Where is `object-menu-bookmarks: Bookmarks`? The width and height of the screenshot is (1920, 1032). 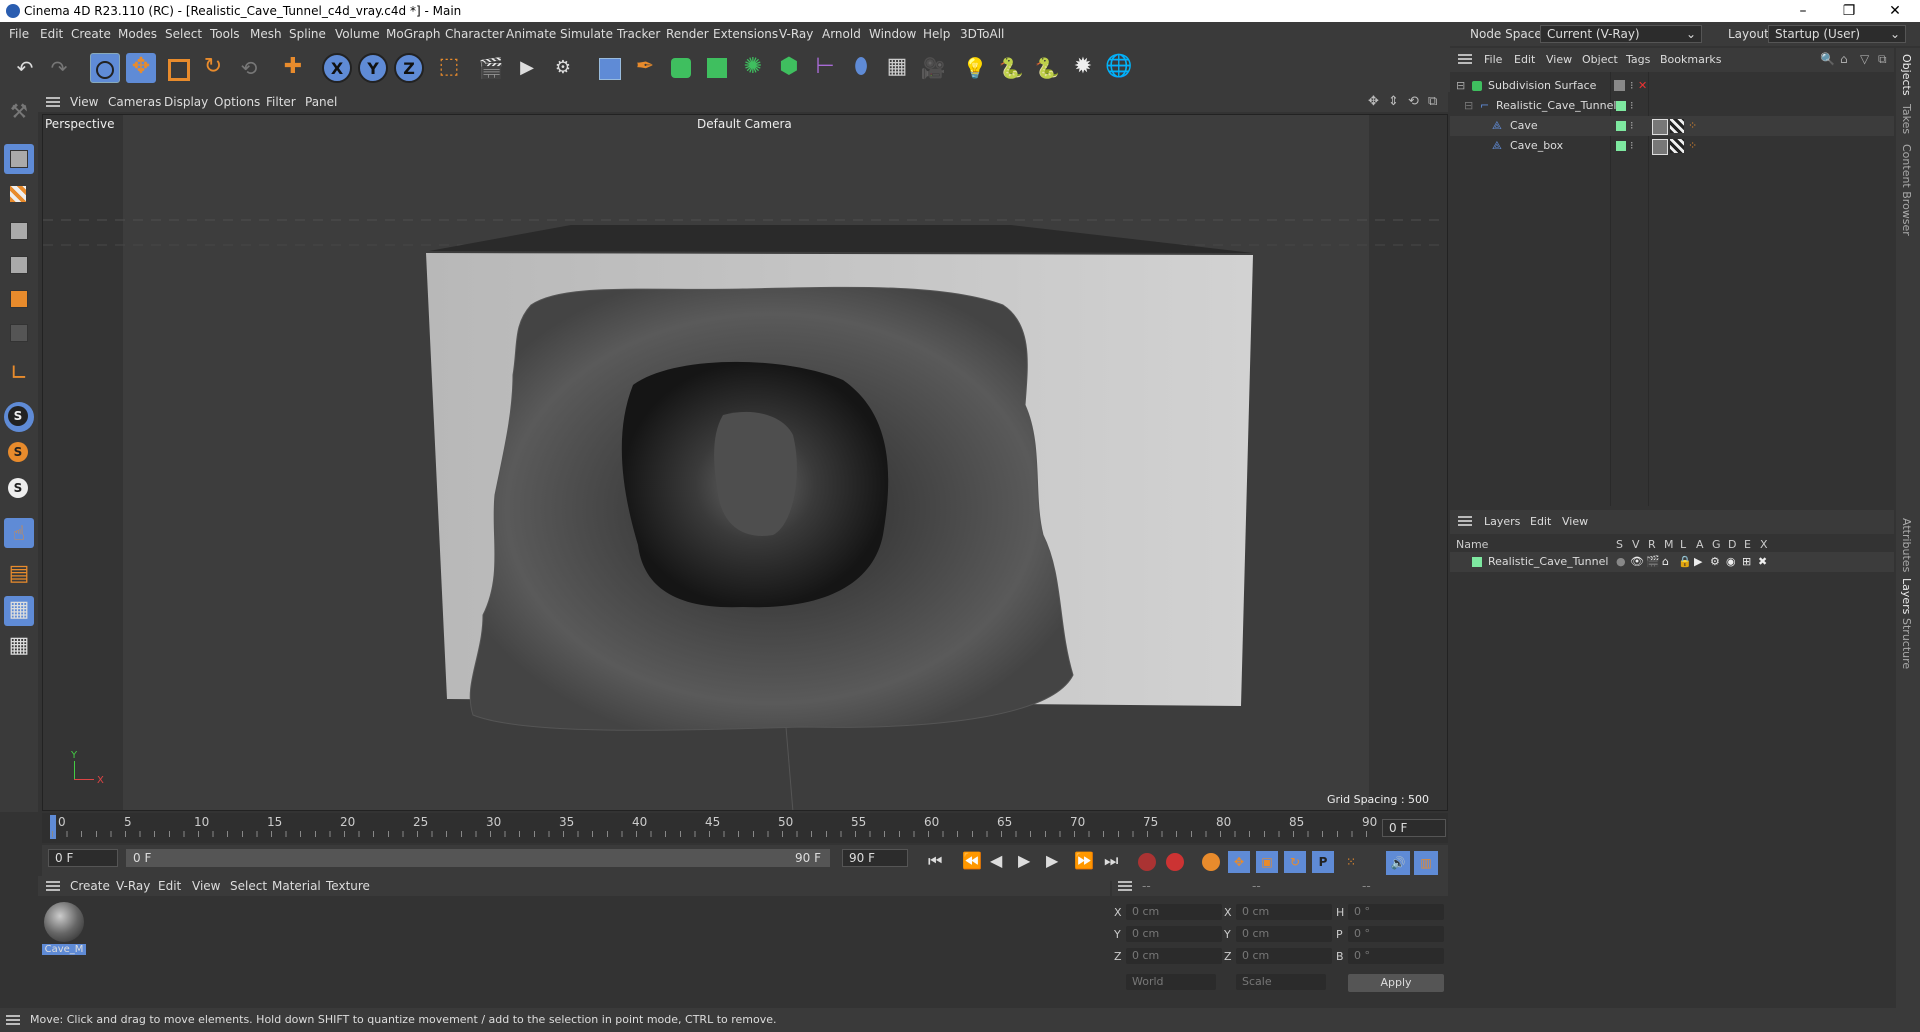 object-menu-bookmarks: Bookmarks is located at coordinates (1690, 59).